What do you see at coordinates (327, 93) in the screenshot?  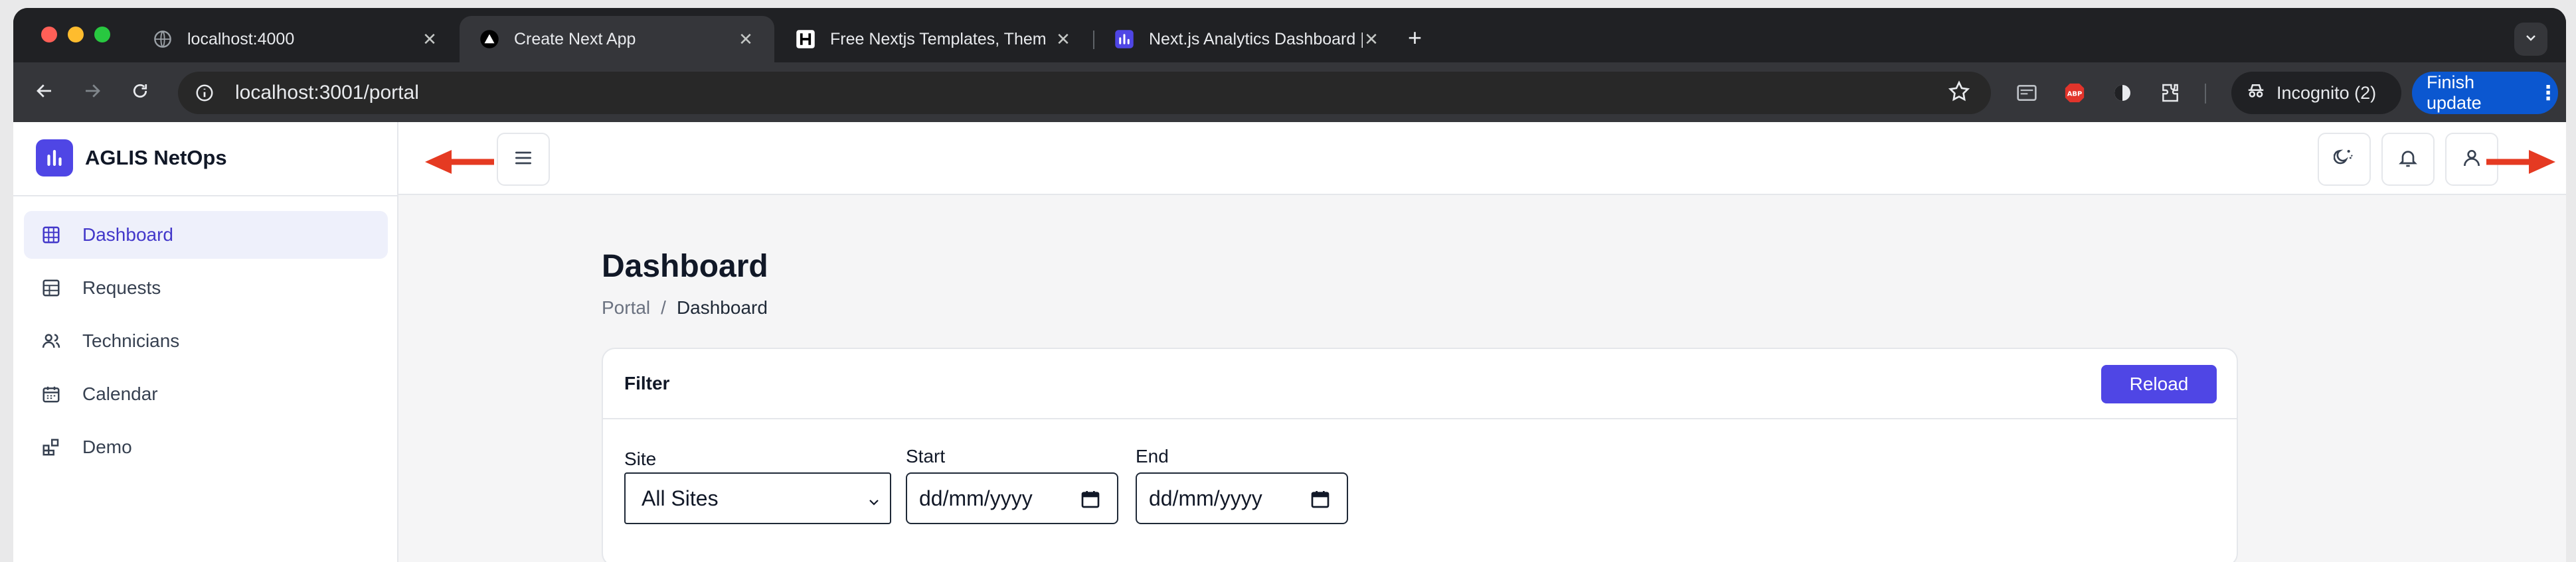 I see `url-text: localhost:3001/portal` at bounding box center [327, 93].